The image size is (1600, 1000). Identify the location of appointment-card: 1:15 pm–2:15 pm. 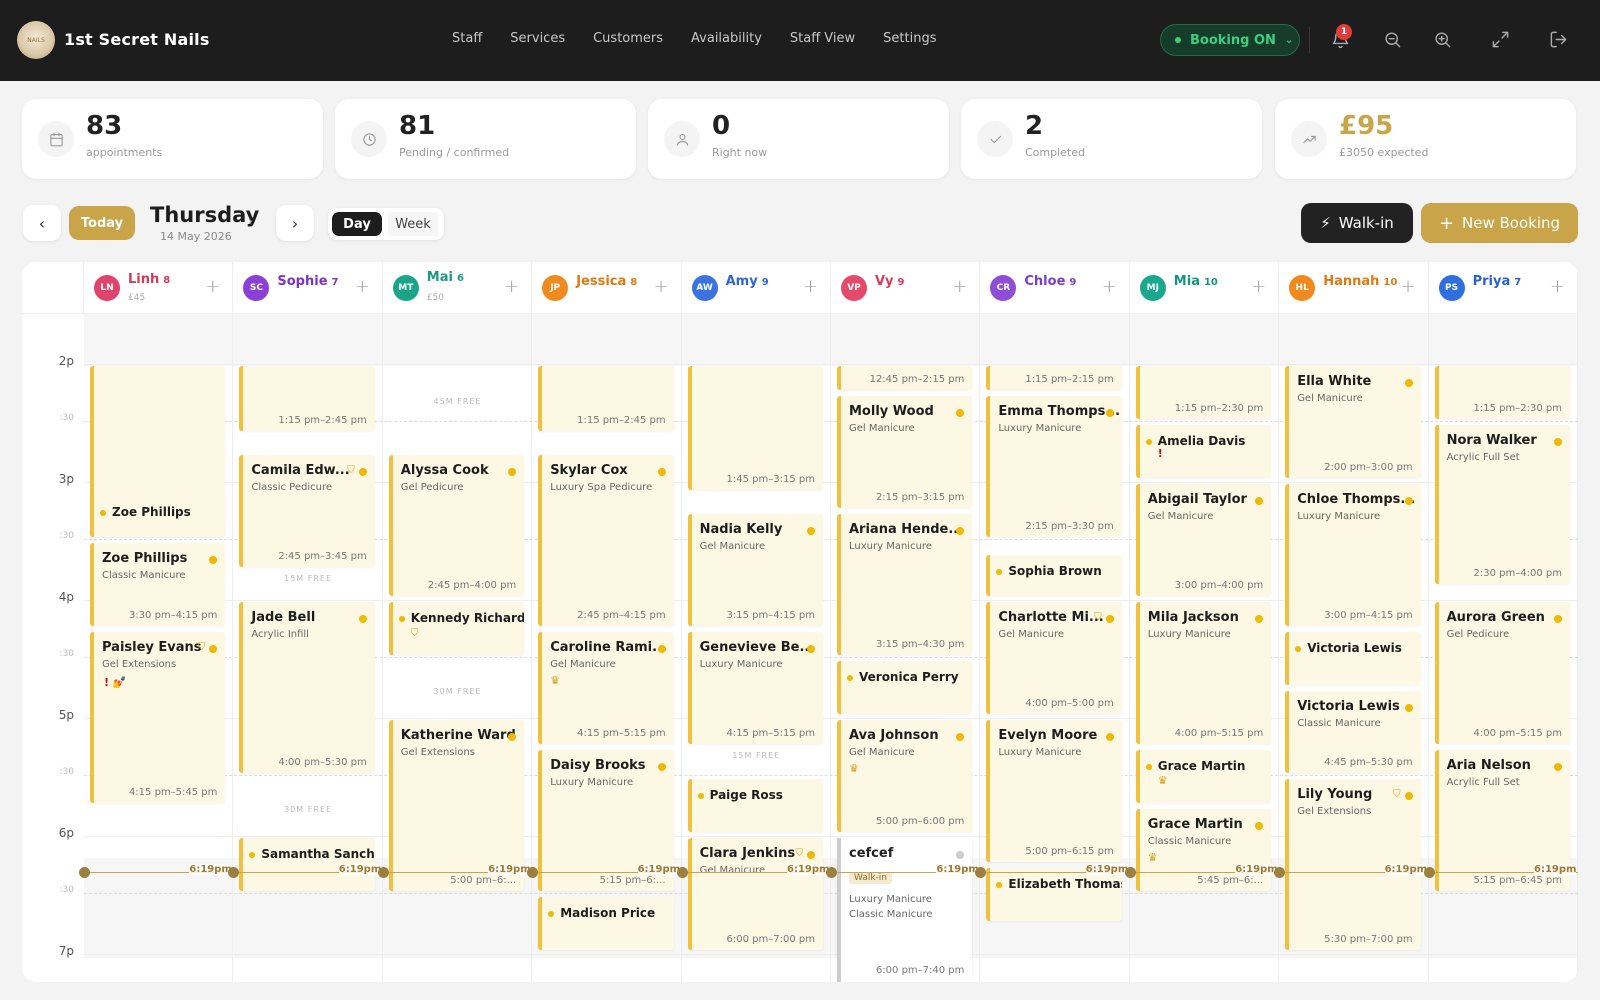
(1054, 378).